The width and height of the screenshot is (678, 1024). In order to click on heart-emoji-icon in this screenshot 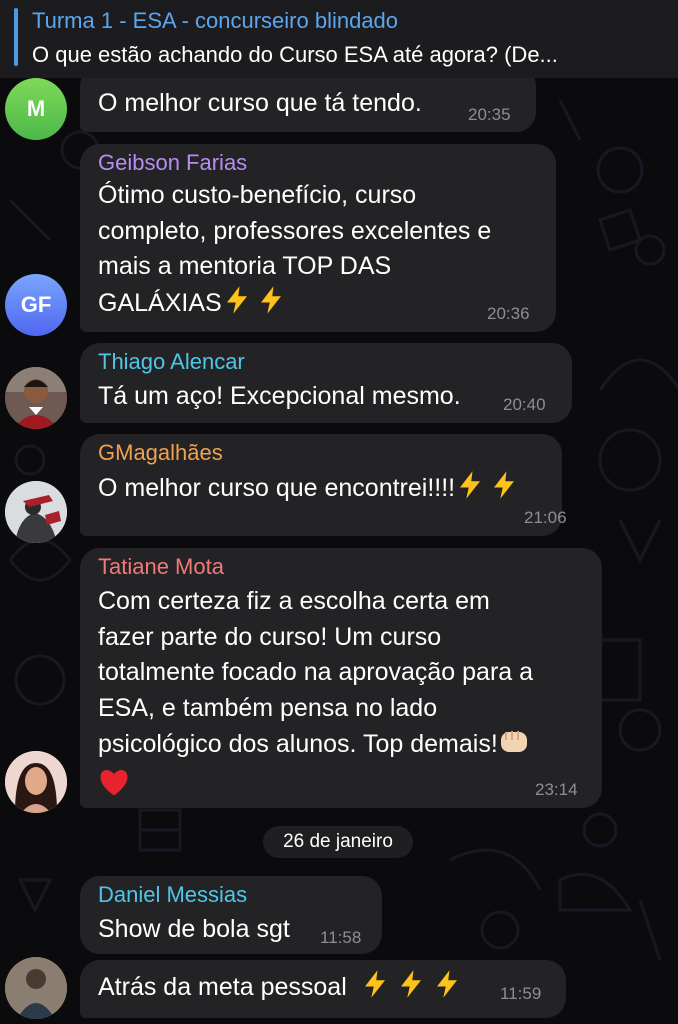, I will do `click(114, 787)`.